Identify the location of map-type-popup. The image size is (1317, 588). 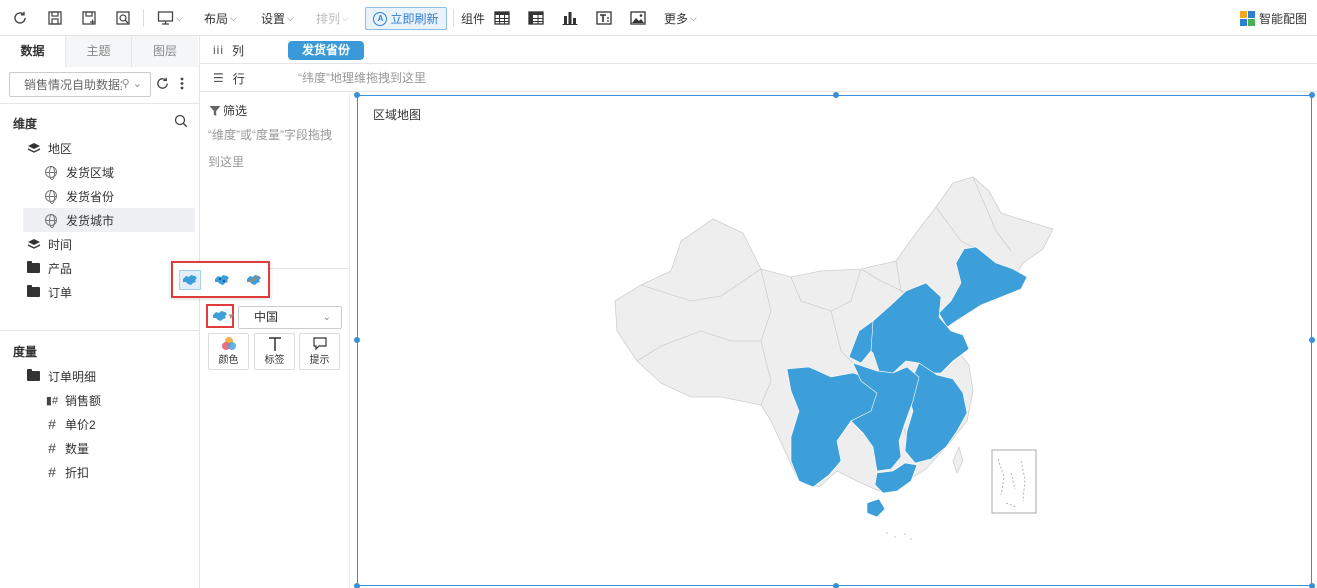
(220, 279).